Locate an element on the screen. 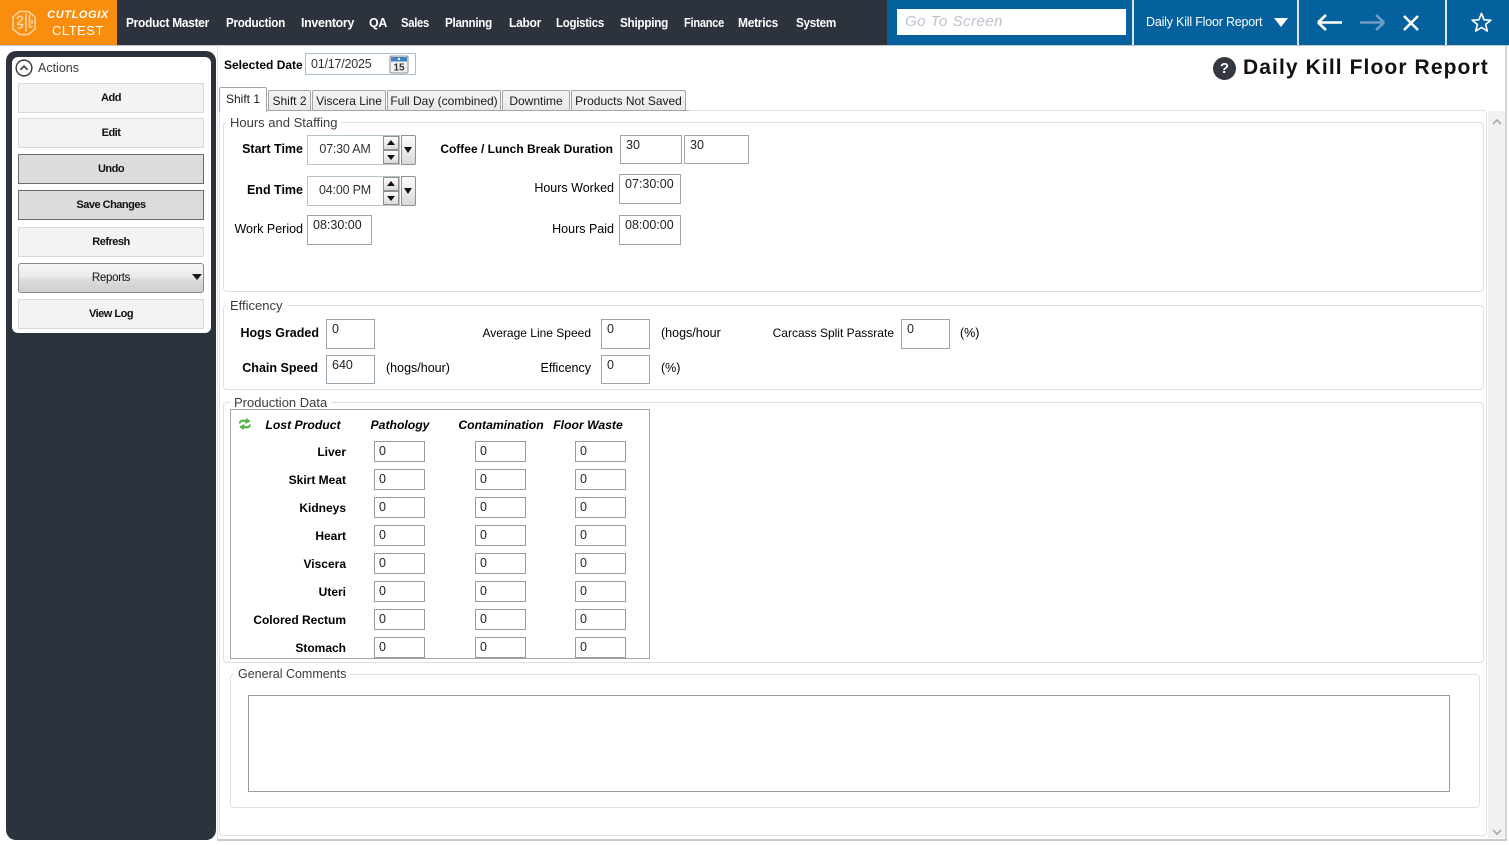  svg-text: 15 is located at coordinates (399, 68).